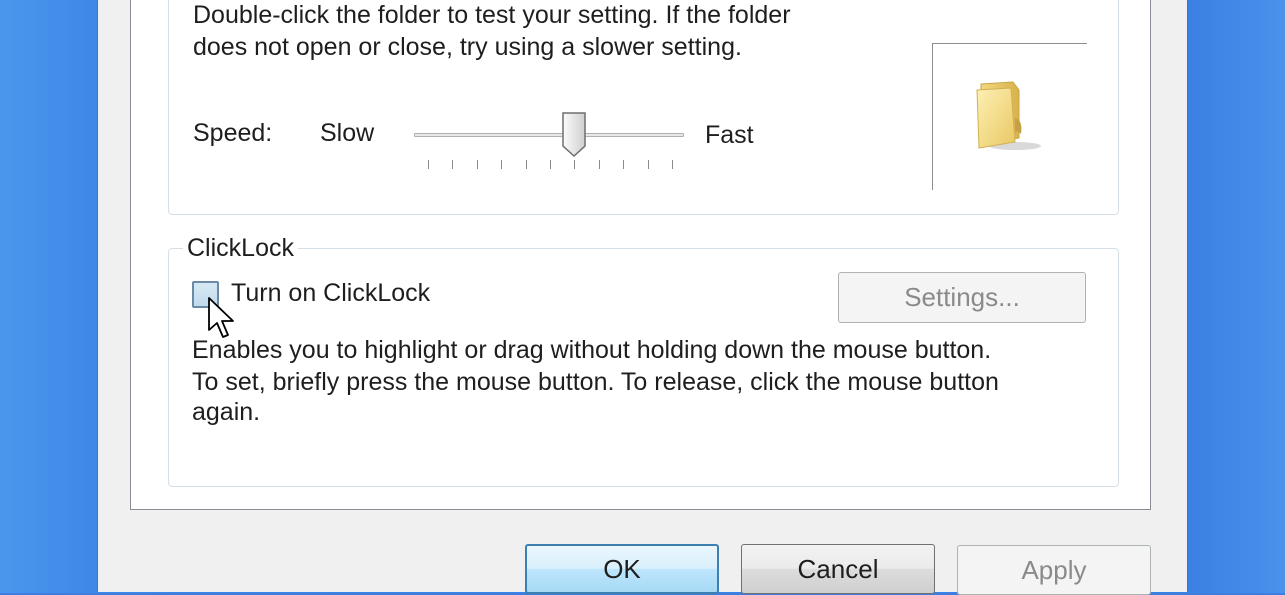 This screenshot has height=595, width=1285. Describe the element at coordinates (347, 133) in the screenshot. I see `slow-label: Slow` at that location.